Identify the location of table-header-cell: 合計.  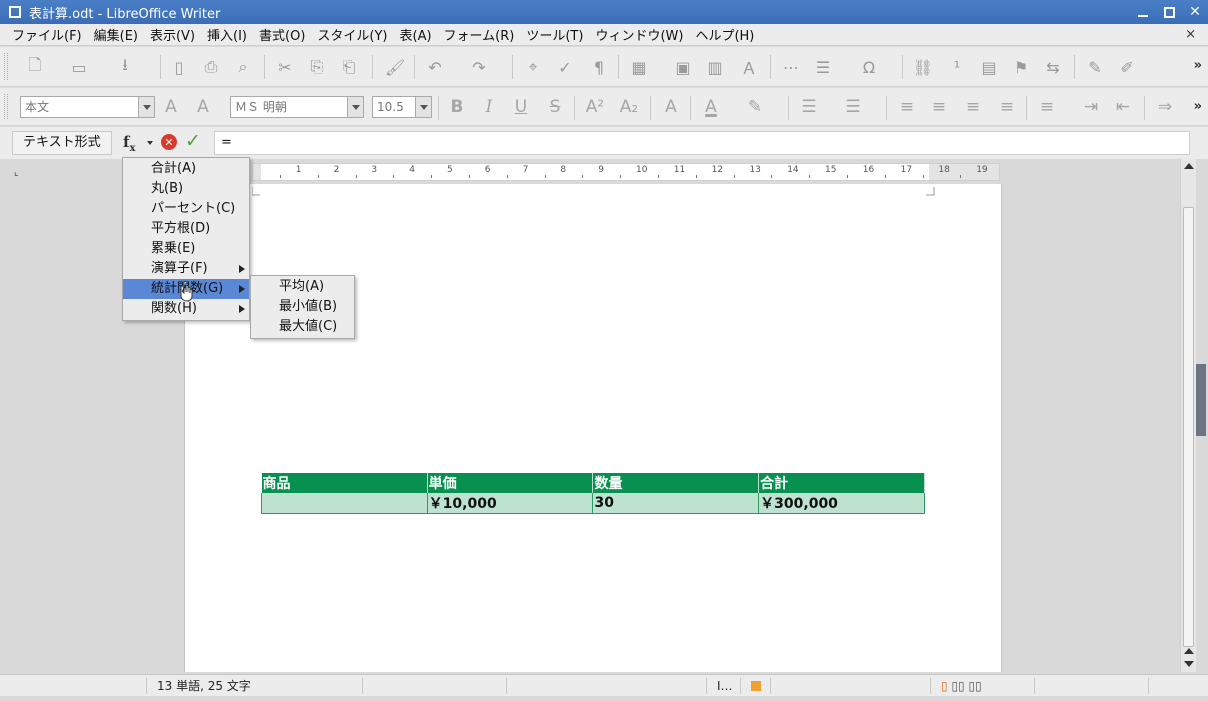
(841, 483).